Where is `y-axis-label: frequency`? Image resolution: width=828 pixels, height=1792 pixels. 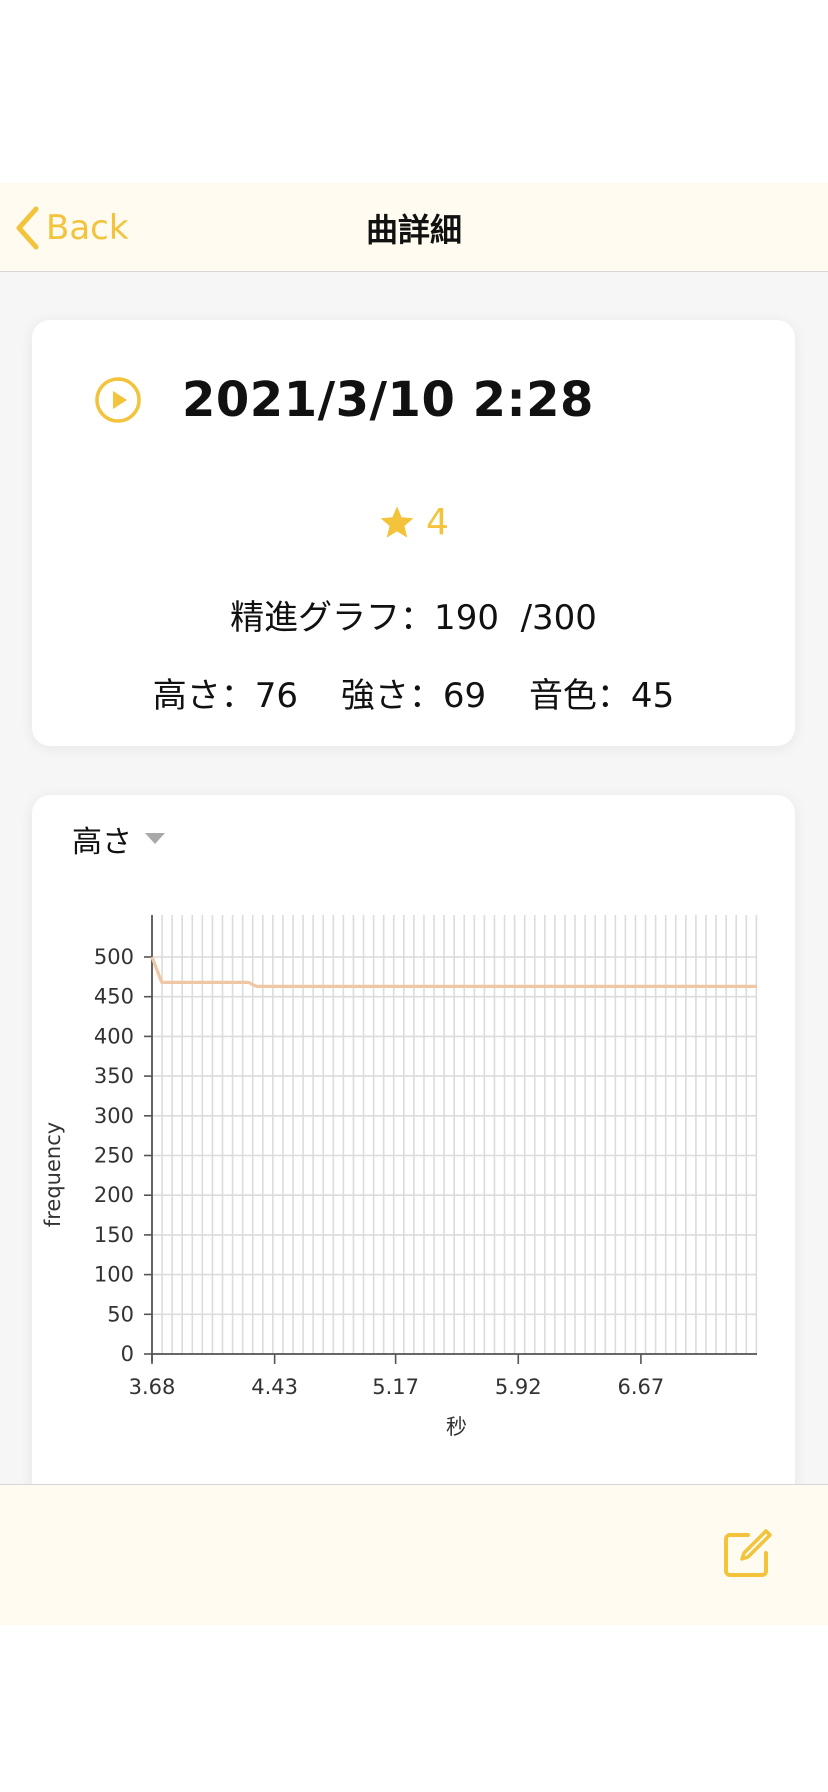 y-axis-label: frequency is located at coordinates (53, 1174).